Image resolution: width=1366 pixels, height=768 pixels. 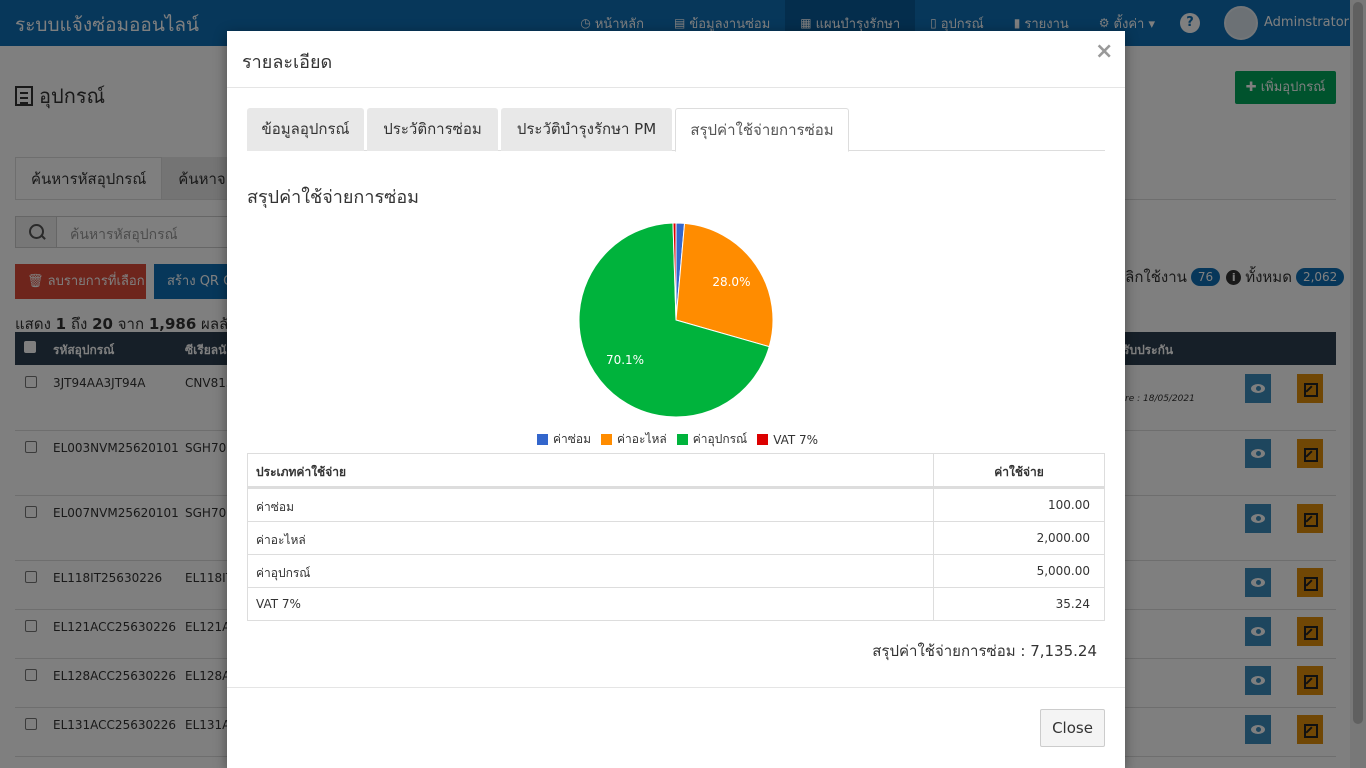 I want to click on total-cost-summary: สรุปค่าใช้จ่ายการซ่อม : 7,135.24, so click(x=984, y=651).